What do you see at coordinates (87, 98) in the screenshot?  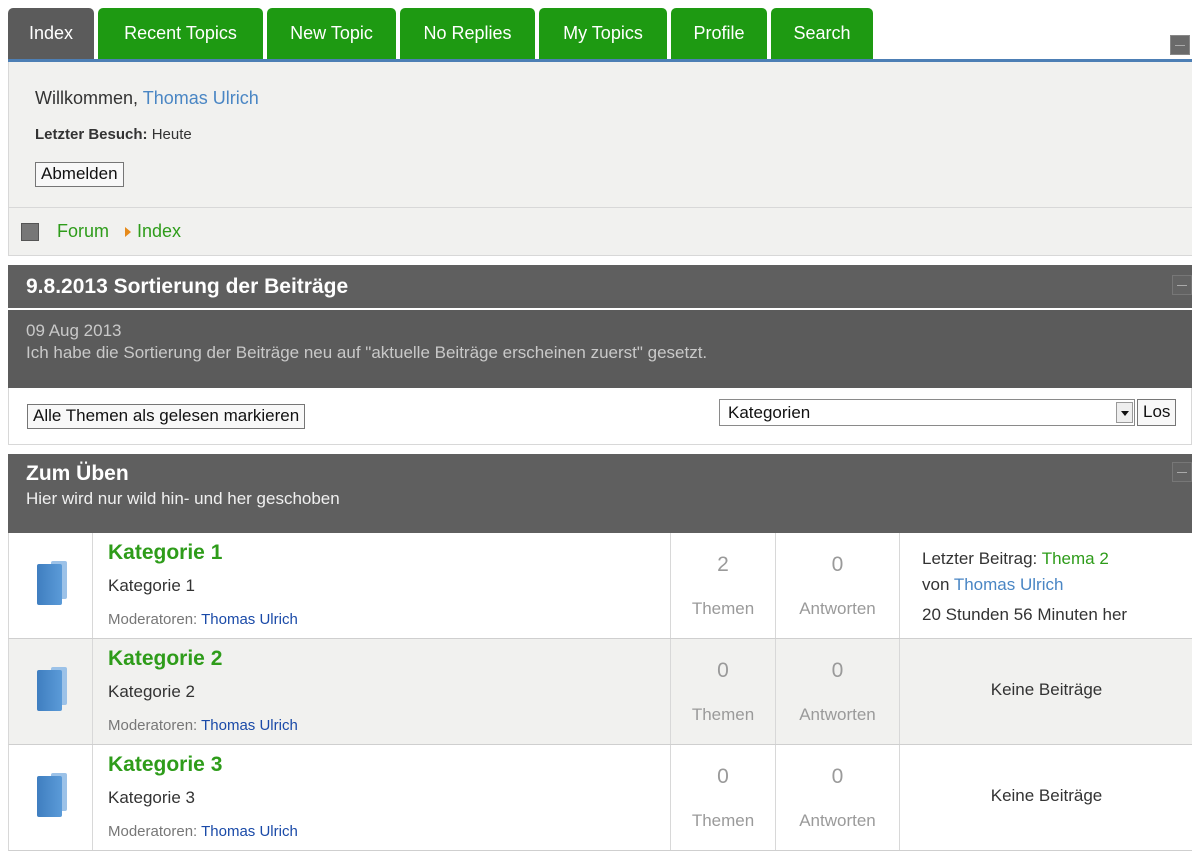 I see `welcome-greeting: Willkommen,` at bounding box center [87, 98].